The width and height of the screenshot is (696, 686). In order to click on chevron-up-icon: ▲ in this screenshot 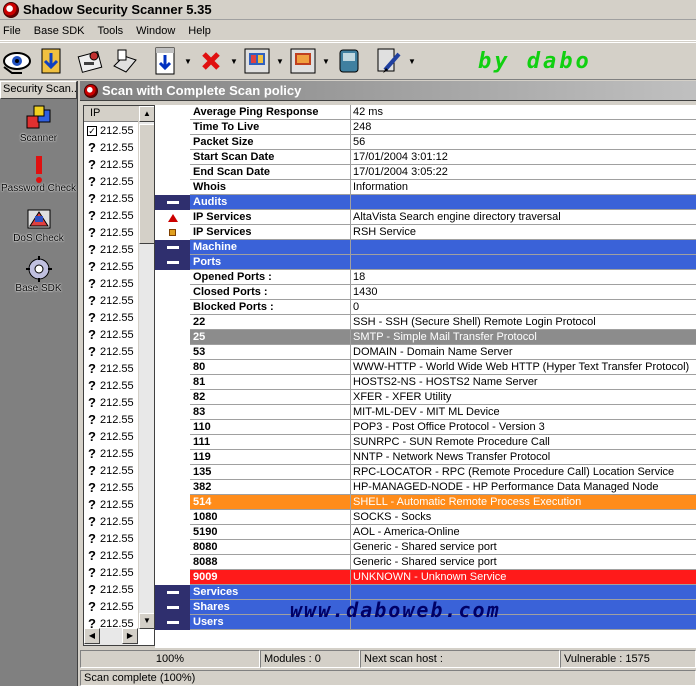, I will do `click(147, 113)`.